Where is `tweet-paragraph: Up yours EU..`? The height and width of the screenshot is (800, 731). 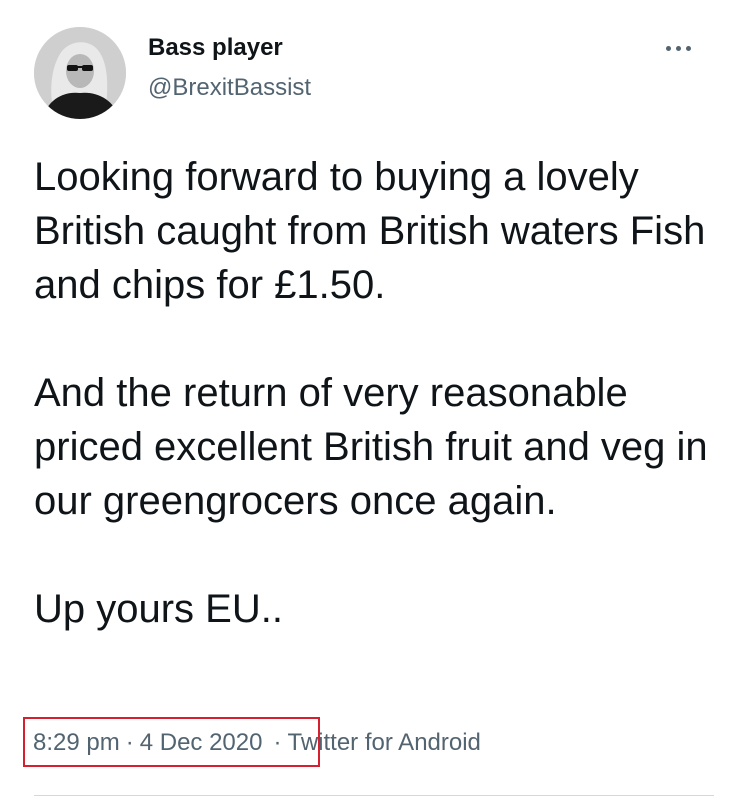 tweet-paragraph: Up yours EU.. is located at coordinates (158, 609).